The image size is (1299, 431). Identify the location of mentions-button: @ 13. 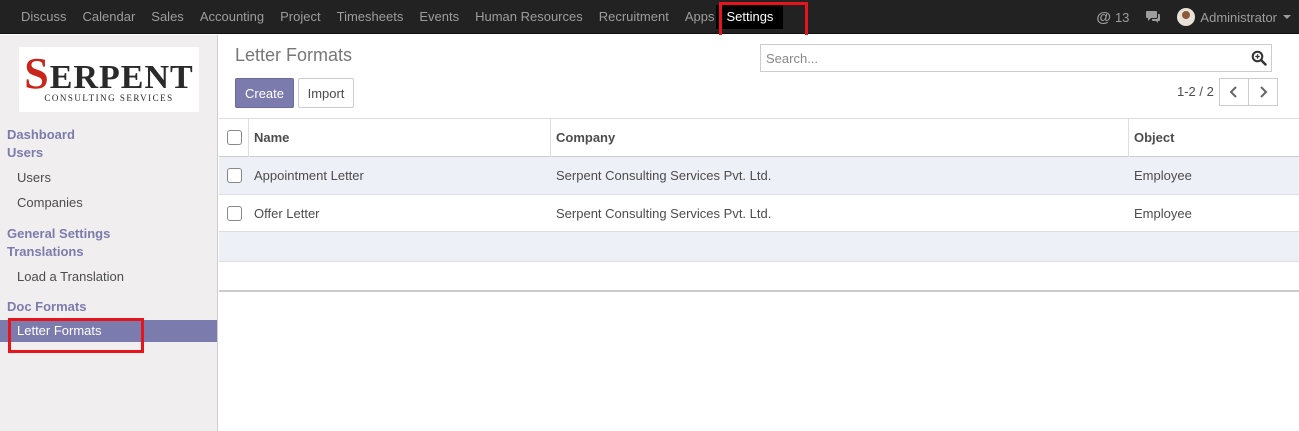
(1112, 17).